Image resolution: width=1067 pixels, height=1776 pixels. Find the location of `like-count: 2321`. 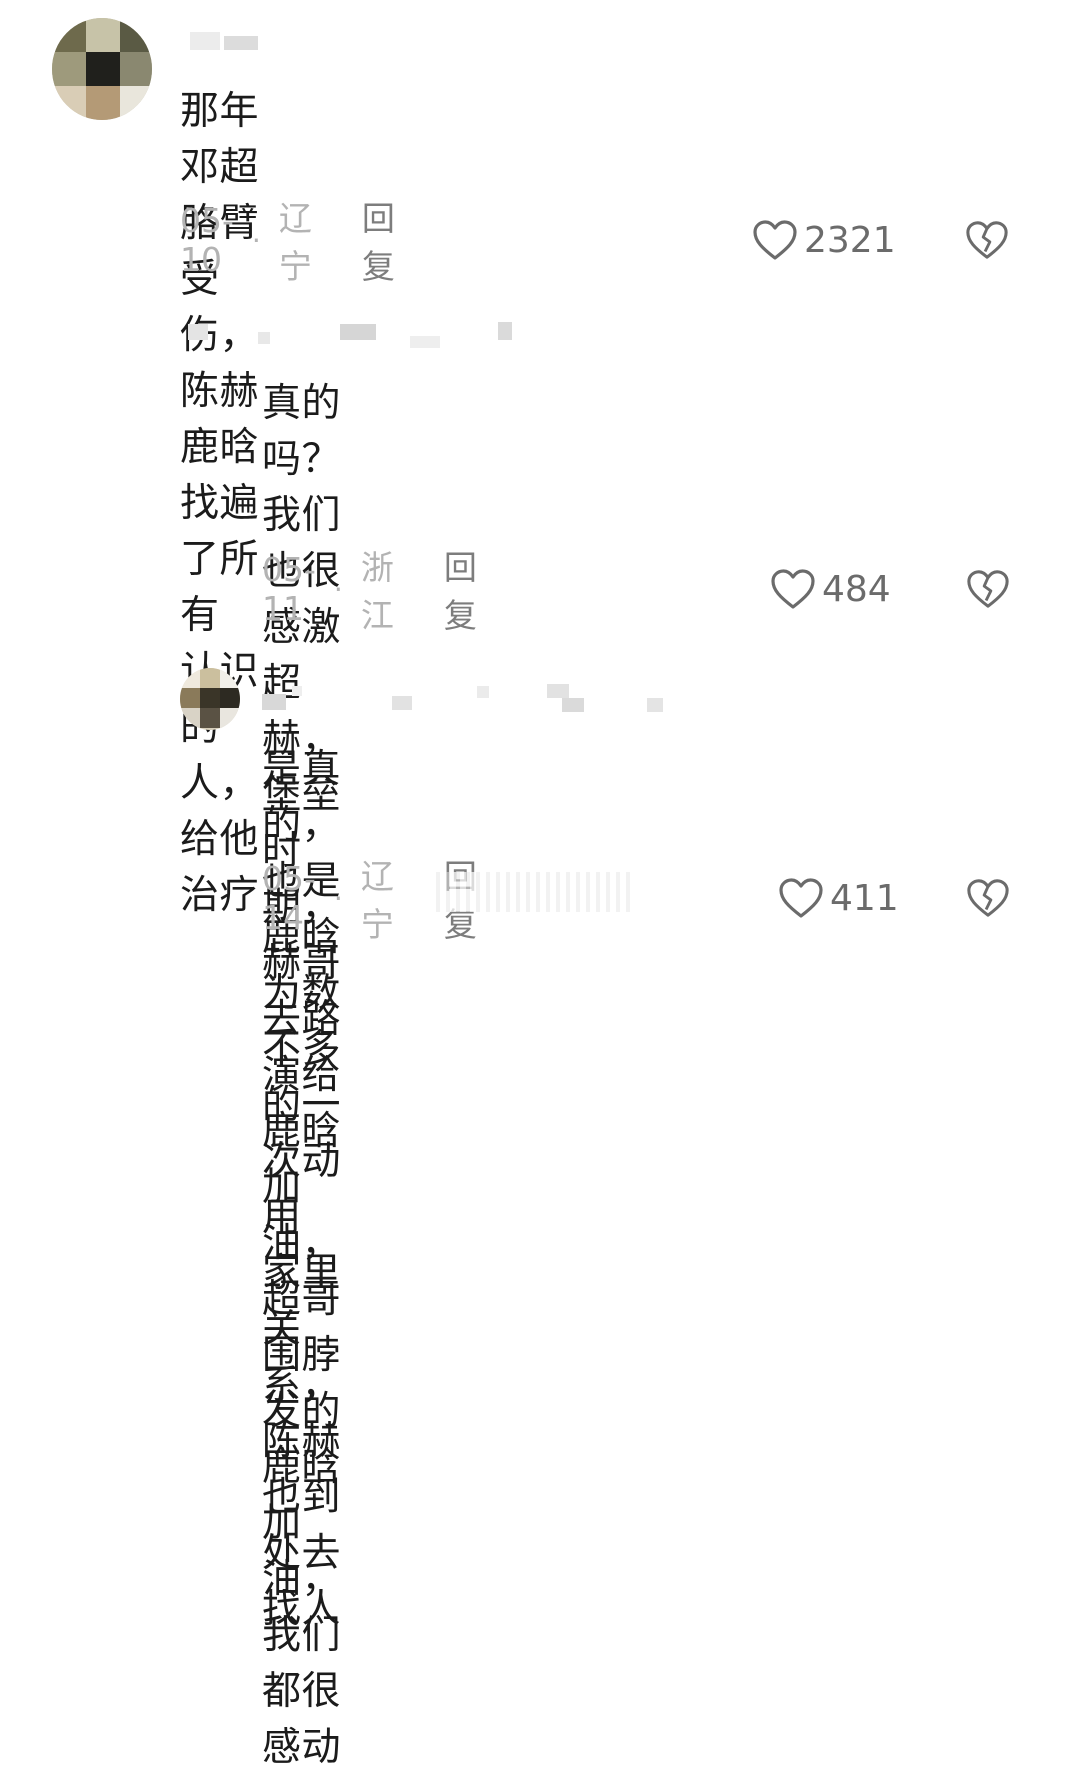

like-count: 2321 is located at coordinates (850, 240).